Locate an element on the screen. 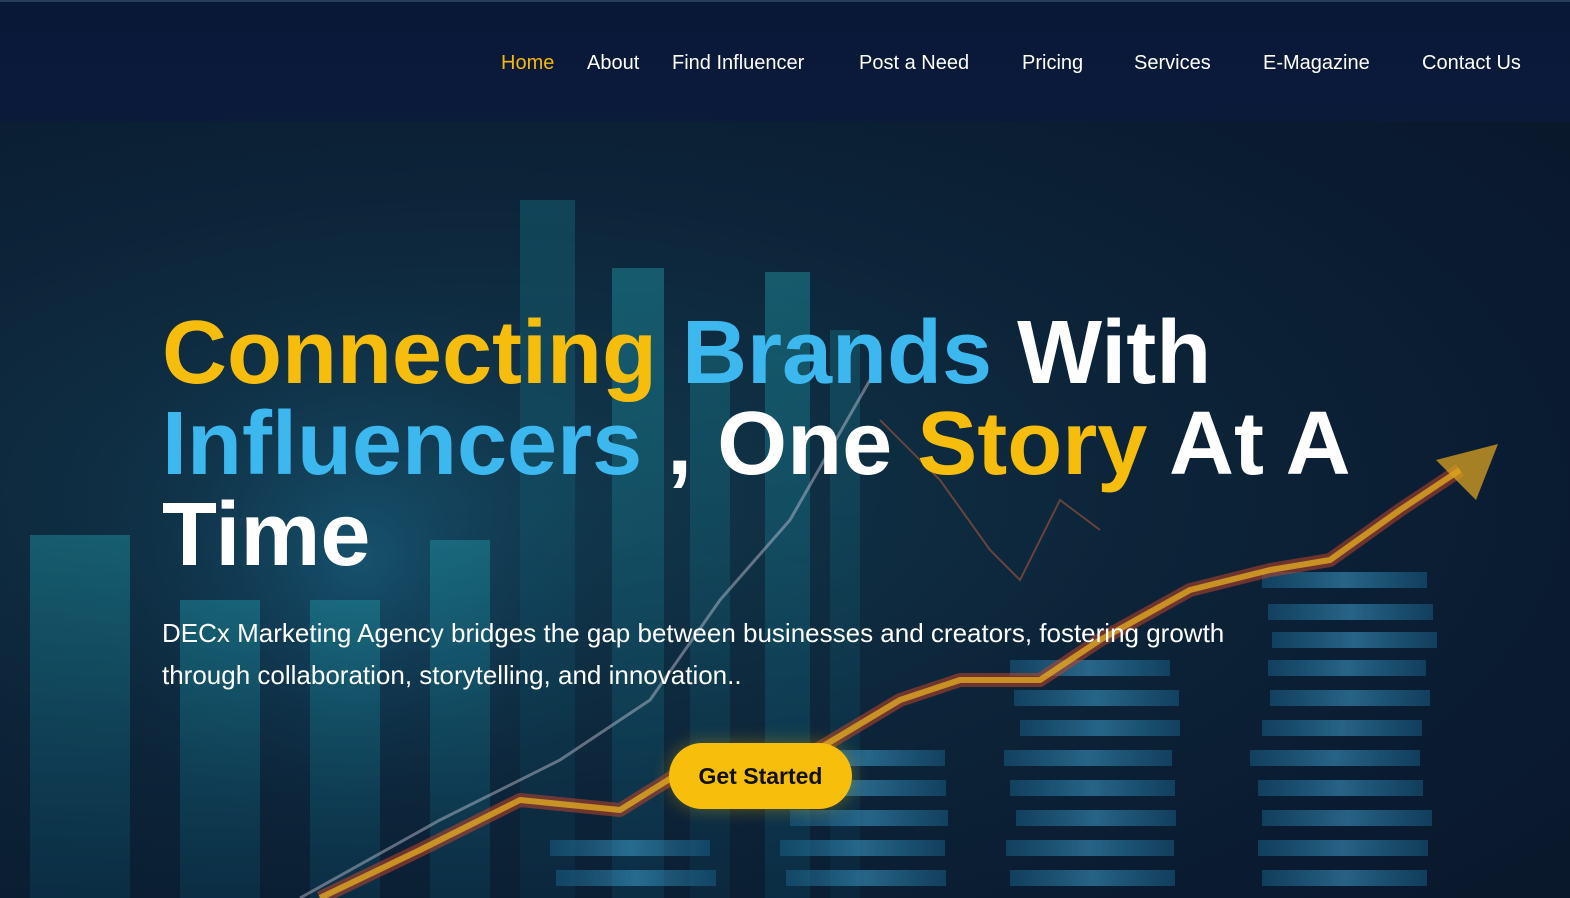  nav-item-home: Home is located at coordinates (527, 63).